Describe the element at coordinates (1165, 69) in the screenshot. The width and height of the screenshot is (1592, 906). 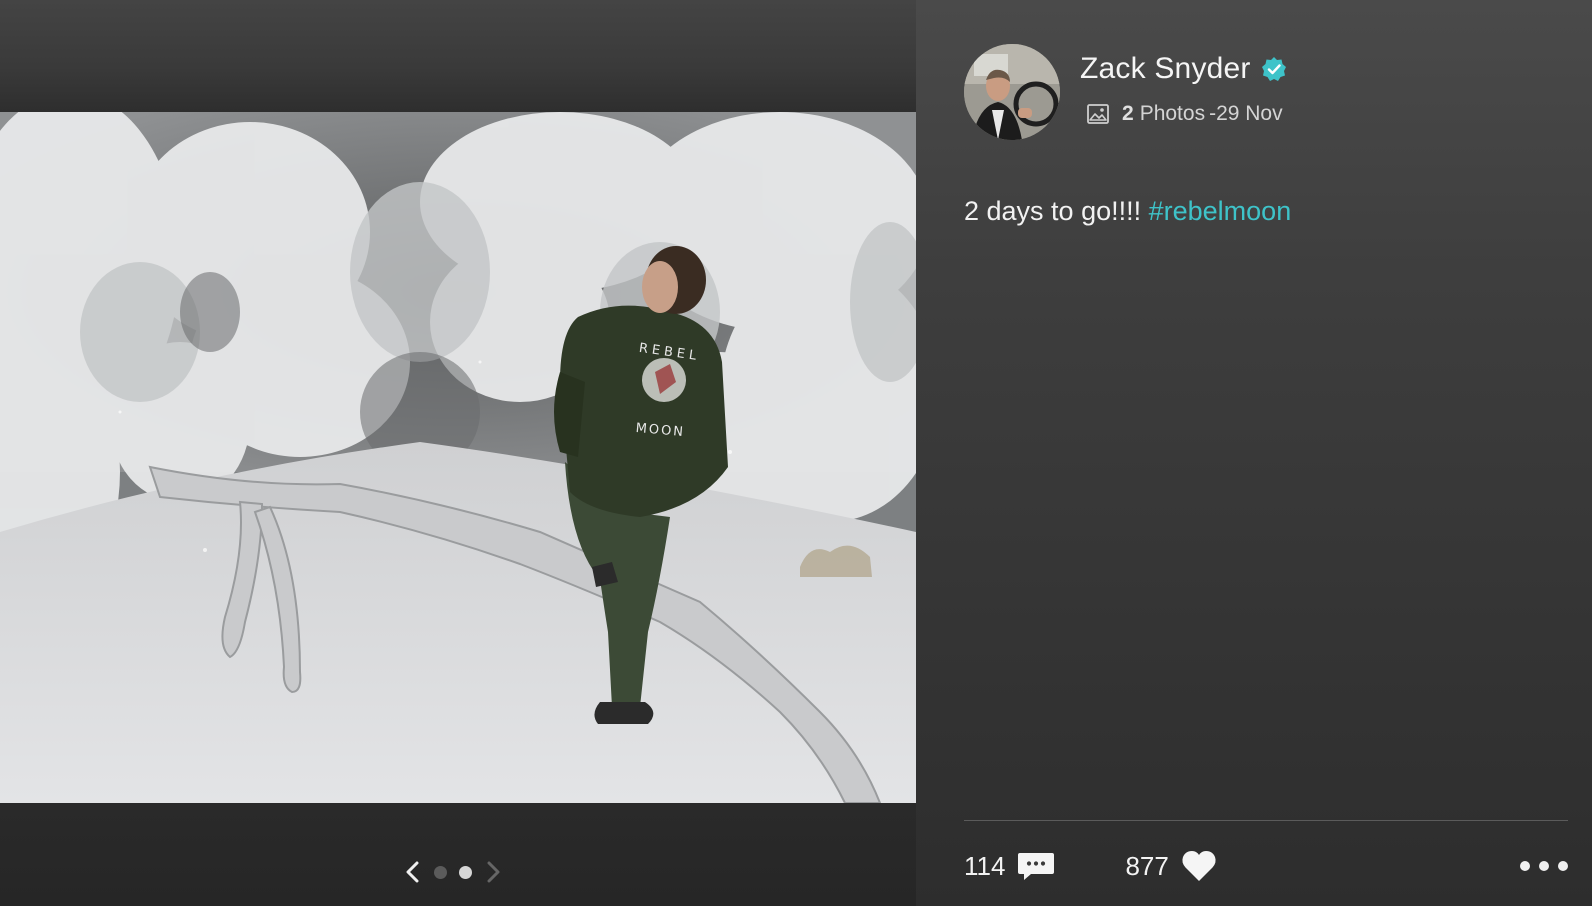
I see `author-name: Zack Snyder` at that location.